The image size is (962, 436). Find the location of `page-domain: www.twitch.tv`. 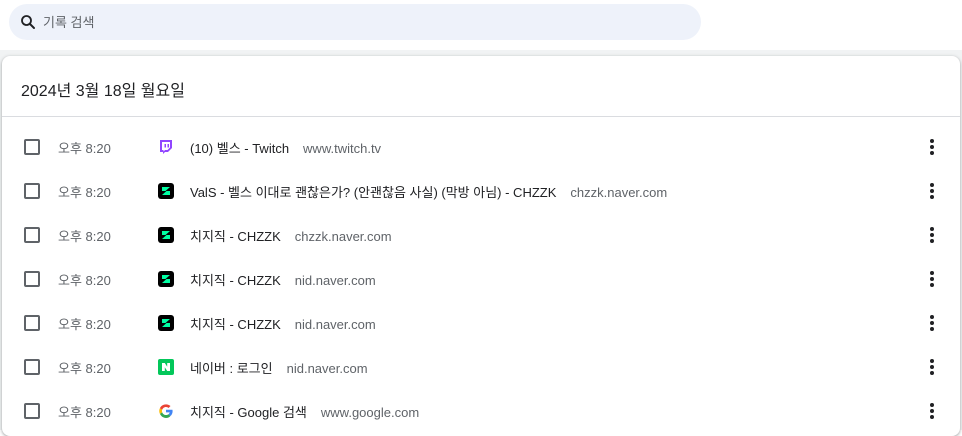

page-domain: www.twitch.tv is located at coordinates (342, 148).